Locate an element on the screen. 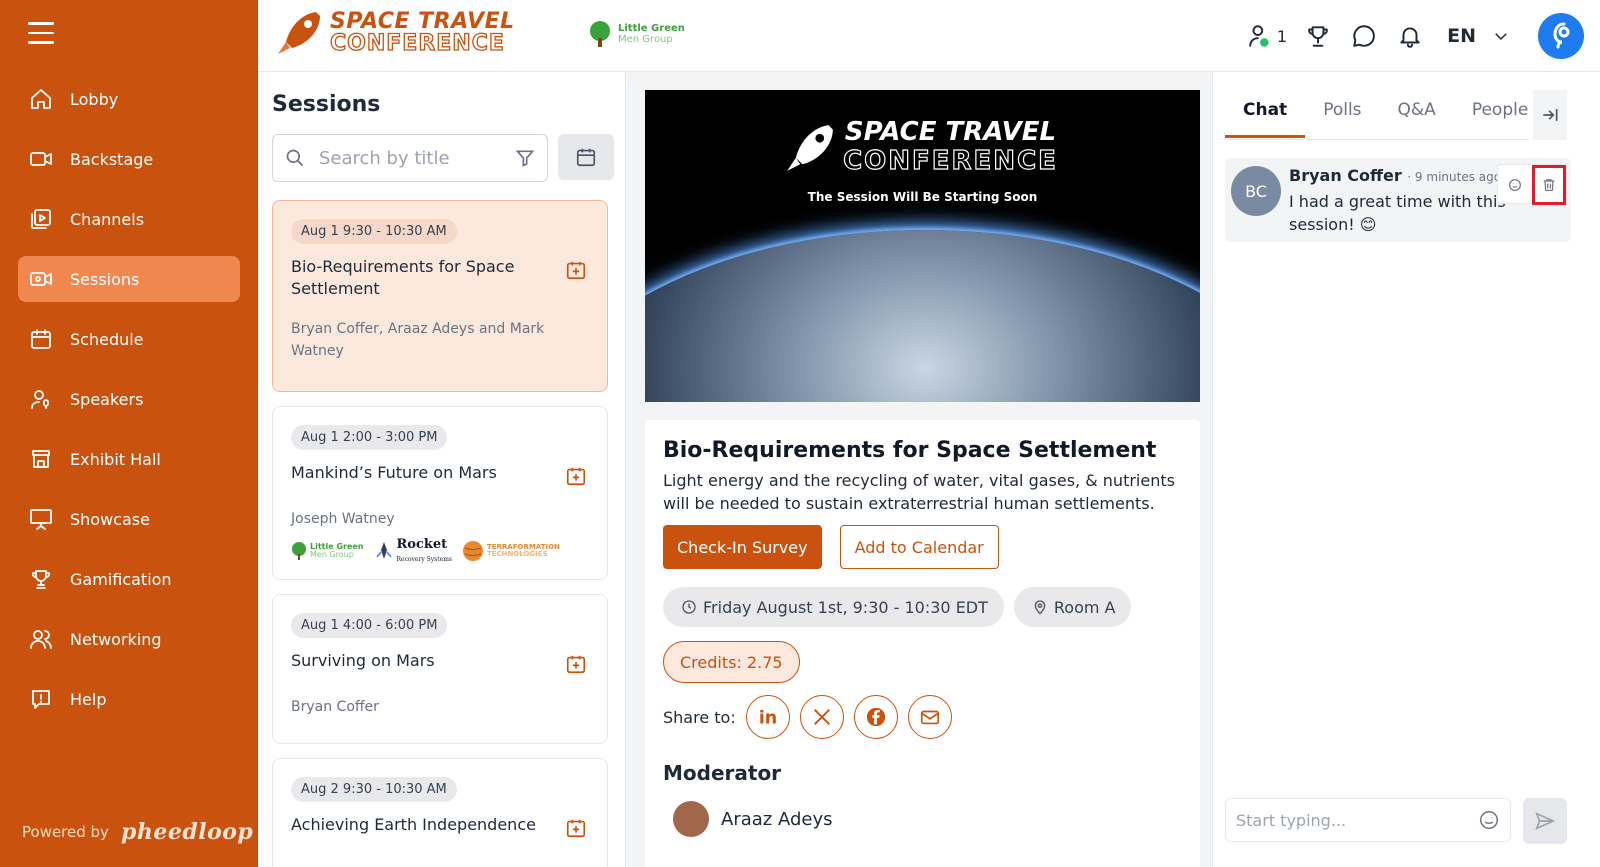  message-text: I had a great time with this session! 😊 is located at coordinates (1397, 213).